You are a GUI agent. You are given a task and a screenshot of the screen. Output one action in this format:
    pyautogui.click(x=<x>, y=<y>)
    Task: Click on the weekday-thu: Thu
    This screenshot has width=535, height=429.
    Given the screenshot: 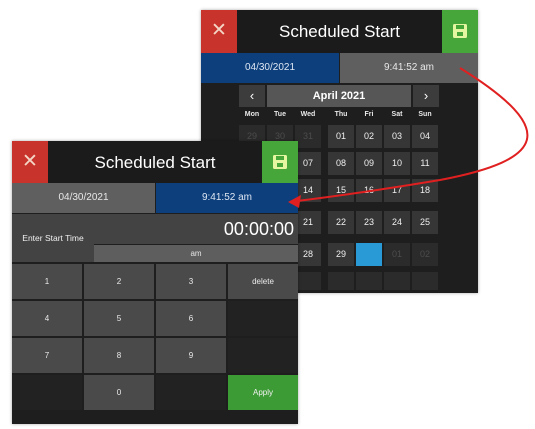 What is the action you would take?
    pyautogui.click(x=341, y=114)
    